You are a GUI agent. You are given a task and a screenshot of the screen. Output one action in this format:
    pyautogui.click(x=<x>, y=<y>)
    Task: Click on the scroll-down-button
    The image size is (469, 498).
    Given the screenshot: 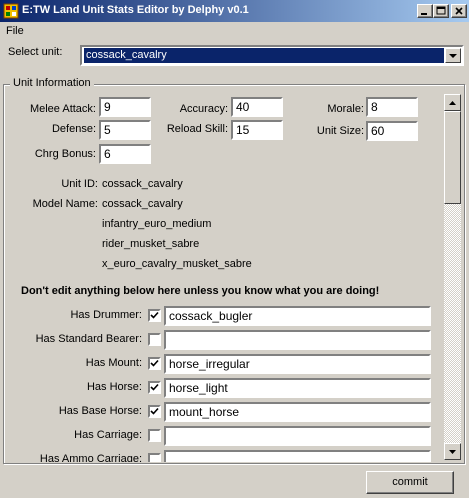 What is the action you would take?
    pyautogui.click(x=452, y=451)
    